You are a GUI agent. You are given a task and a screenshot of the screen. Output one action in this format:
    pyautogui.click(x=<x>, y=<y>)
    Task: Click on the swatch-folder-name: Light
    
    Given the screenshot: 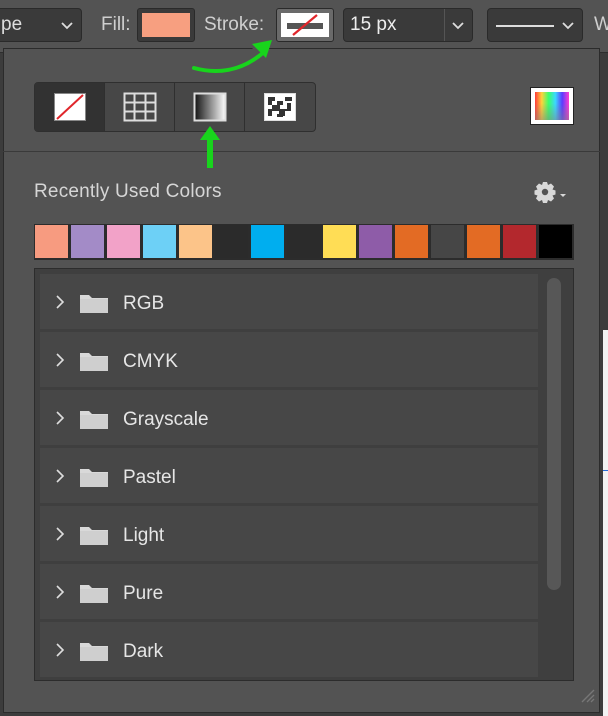 What is the action you would take?
    pyautogui.click(x=144, y=535)
    